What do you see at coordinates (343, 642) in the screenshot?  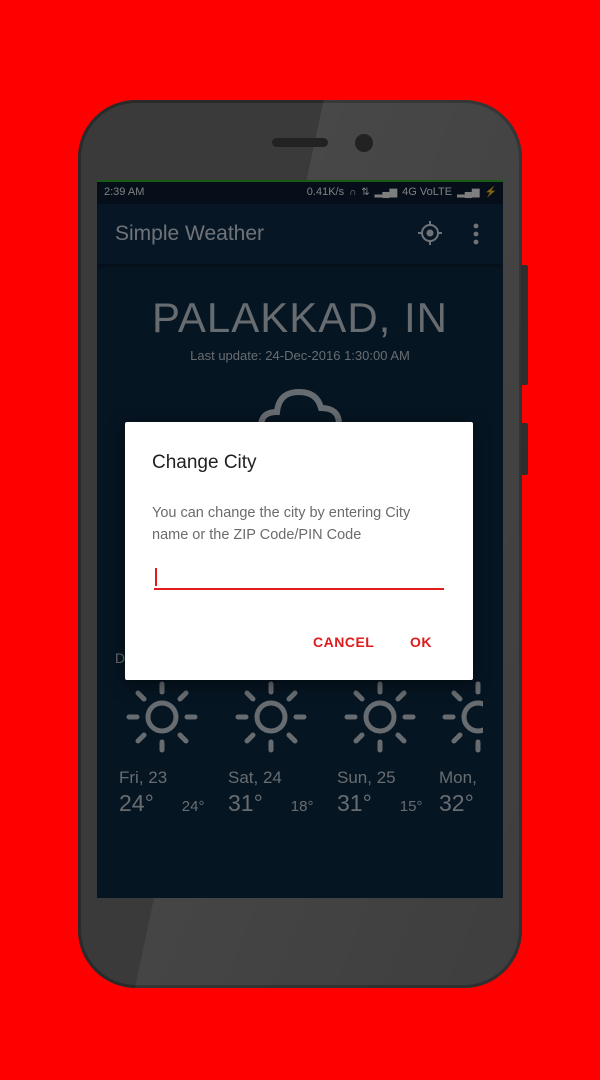 I see `cancel-button: CANCEL` at bounding box center [343, 642].